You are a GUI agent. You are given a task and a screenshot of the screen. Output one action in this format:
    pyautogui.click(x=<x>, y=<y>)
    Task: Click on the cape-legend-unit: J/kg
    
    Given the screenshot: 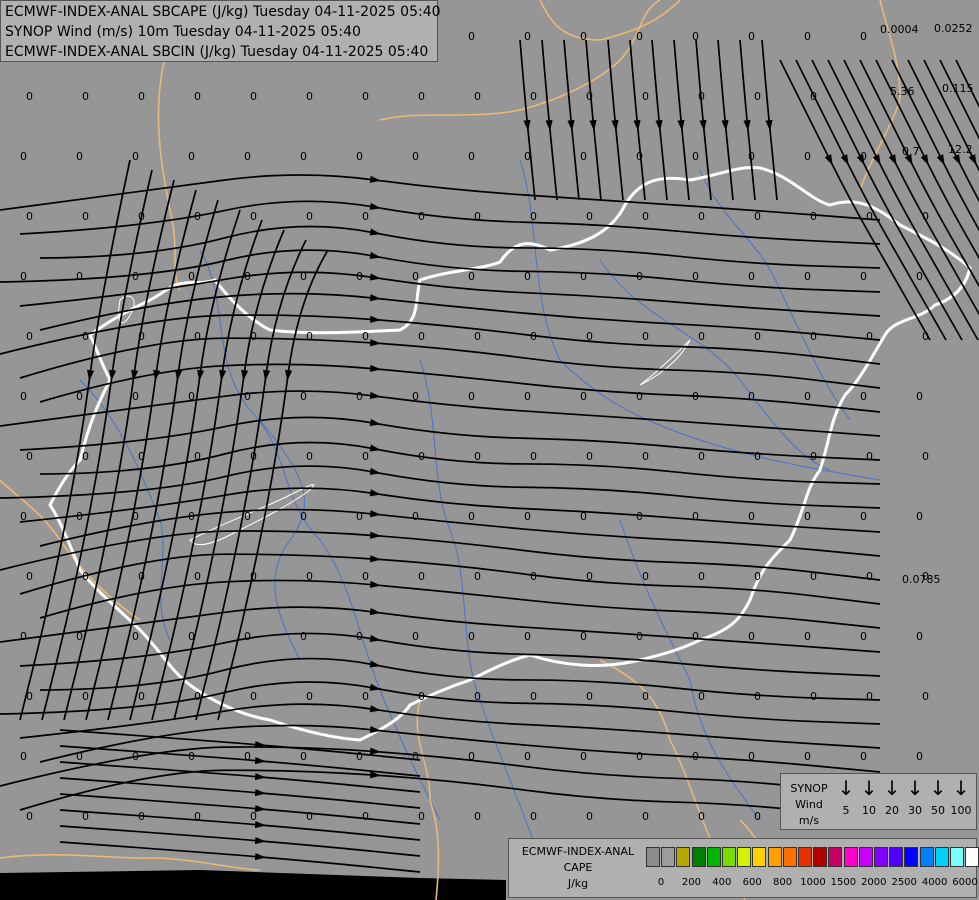 What is the action you would take?
    pyautogui.click(x=578, y=883)
    